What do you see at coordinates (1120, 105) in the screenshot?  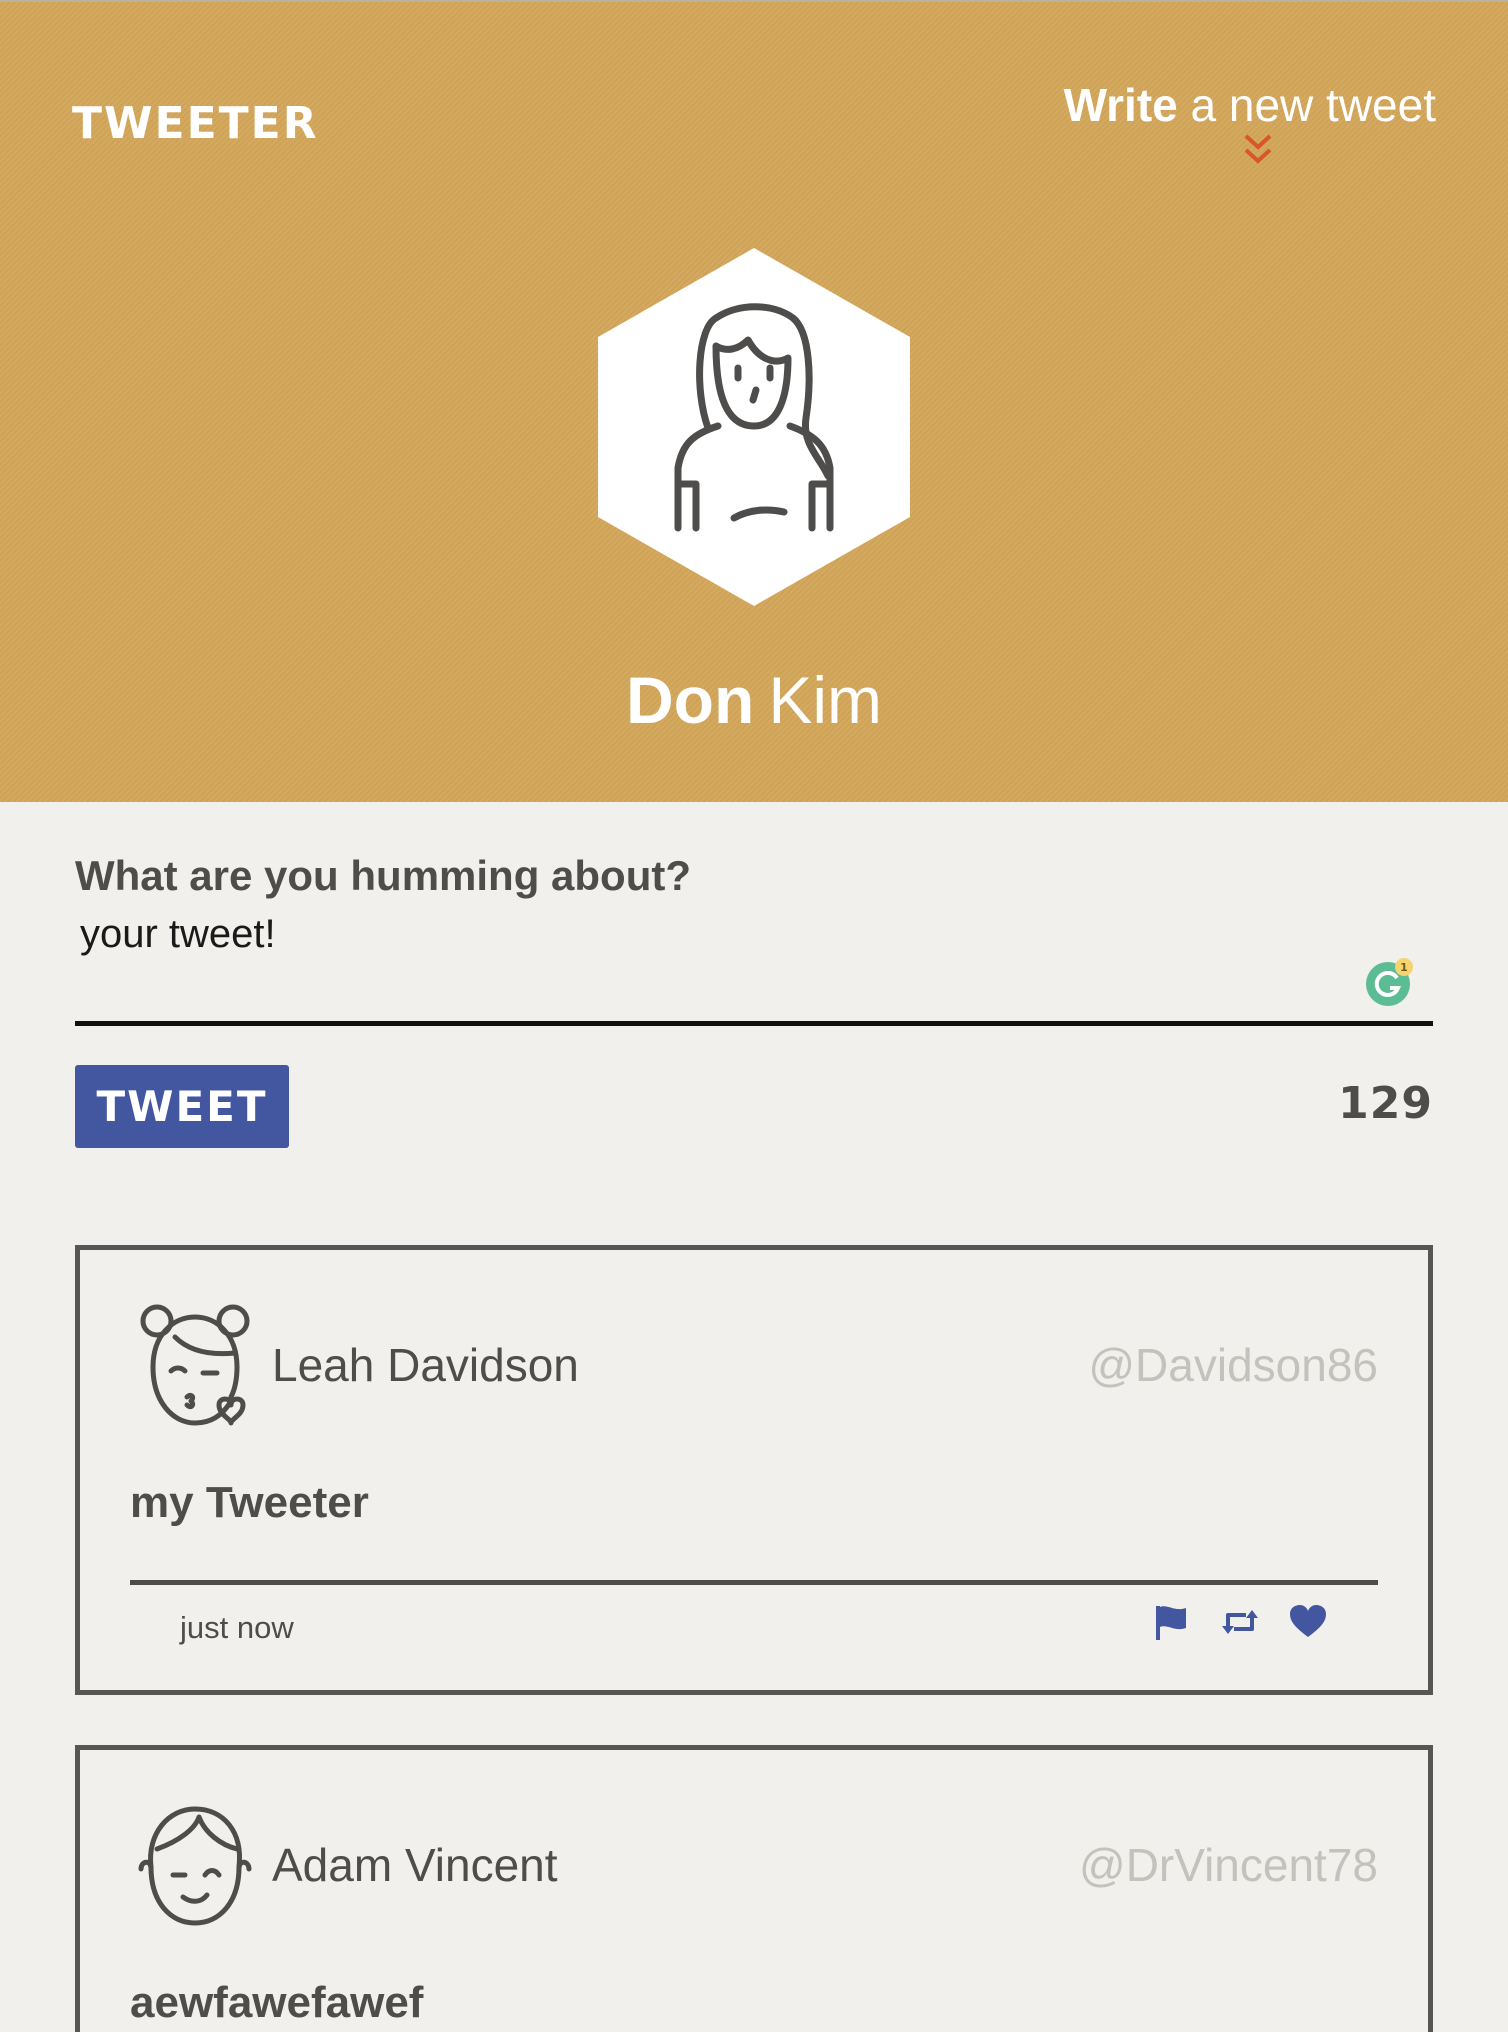 I see `compose-link-bold: Write` at bounding box center [1120, 105].